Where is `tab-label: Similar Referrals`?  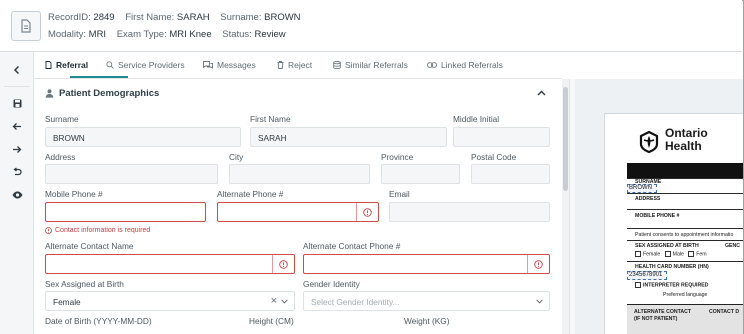 tab-label: Similar Referrals is located at coordinates (376, 65).